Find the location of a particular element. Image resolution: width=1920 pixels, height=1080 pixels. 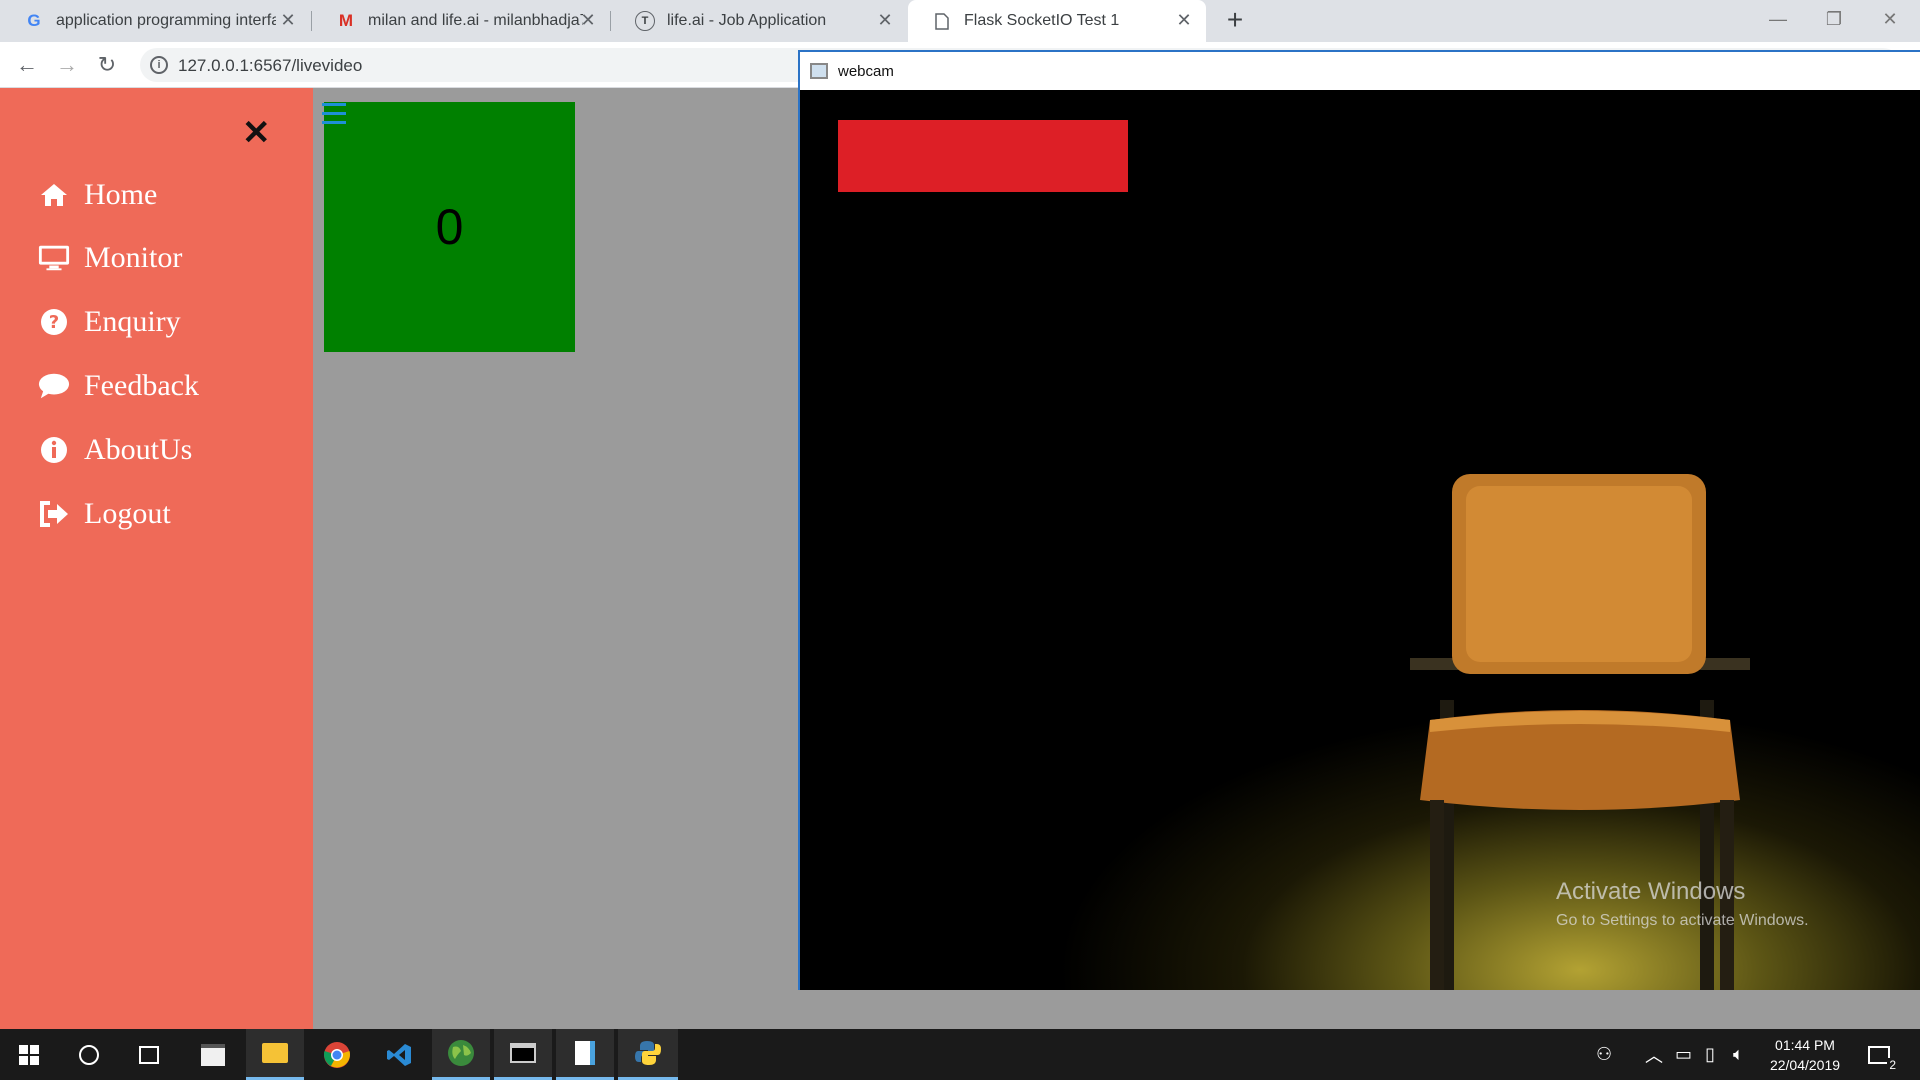

taskbar-clock: 01:44 PM 22/04/2019 is located at coordinates (1805, 1055).